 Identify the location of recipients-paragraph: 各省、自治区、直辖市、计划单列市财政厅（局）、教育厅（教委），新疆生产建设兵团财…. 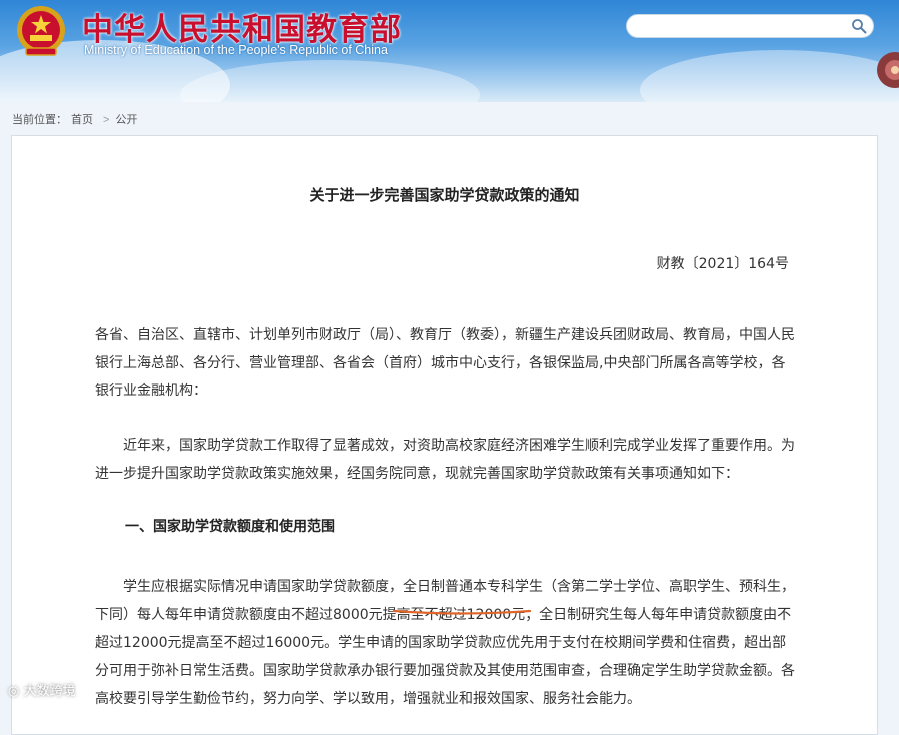
(445, 363).